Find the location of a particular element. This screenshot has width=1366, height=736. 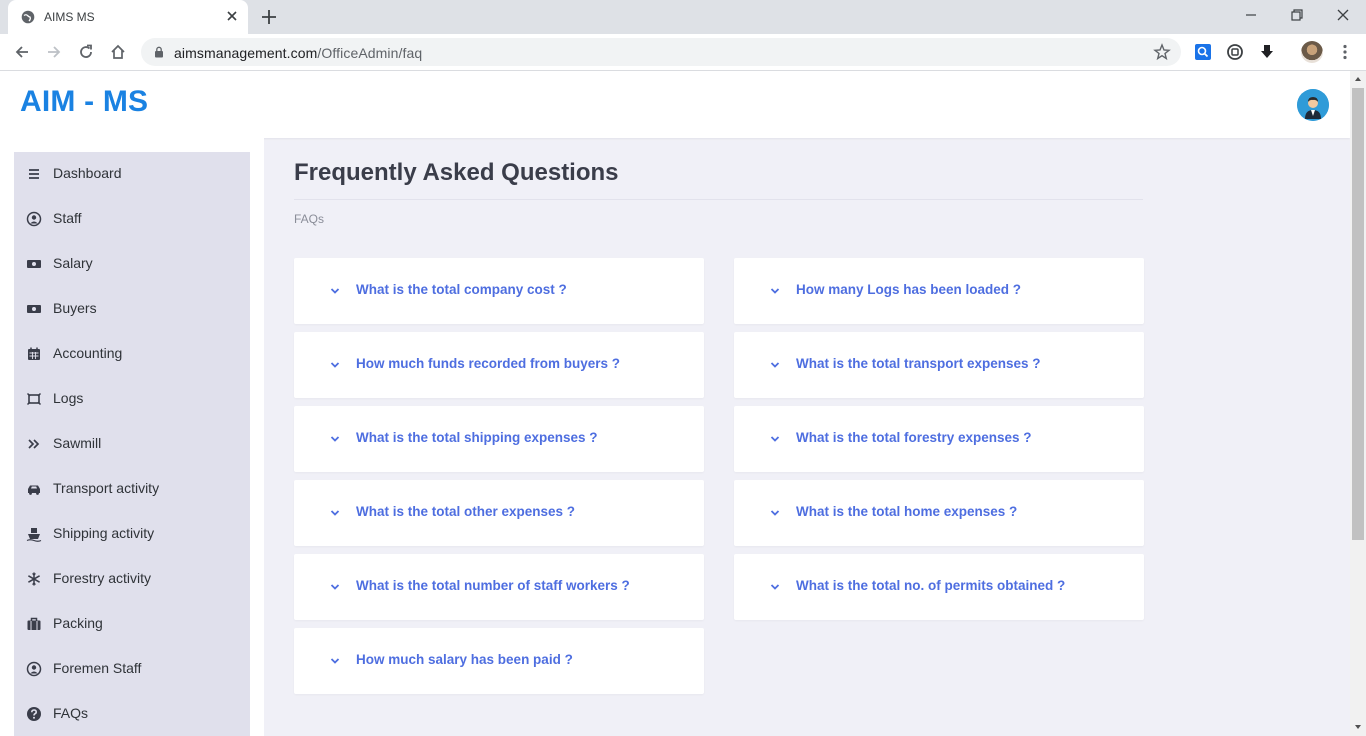

scrollbar-thumb is located at coordinates (1358, 314).